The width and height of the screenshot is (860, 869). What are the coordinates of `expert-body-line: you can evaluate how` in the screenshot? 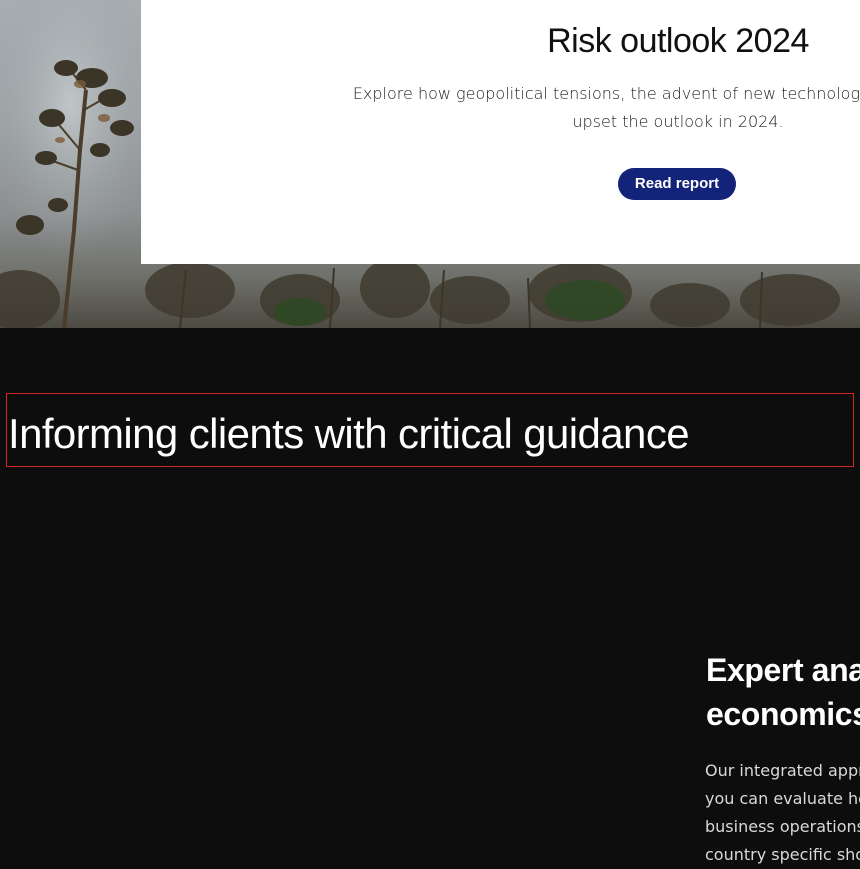 It's located at (782, 798).